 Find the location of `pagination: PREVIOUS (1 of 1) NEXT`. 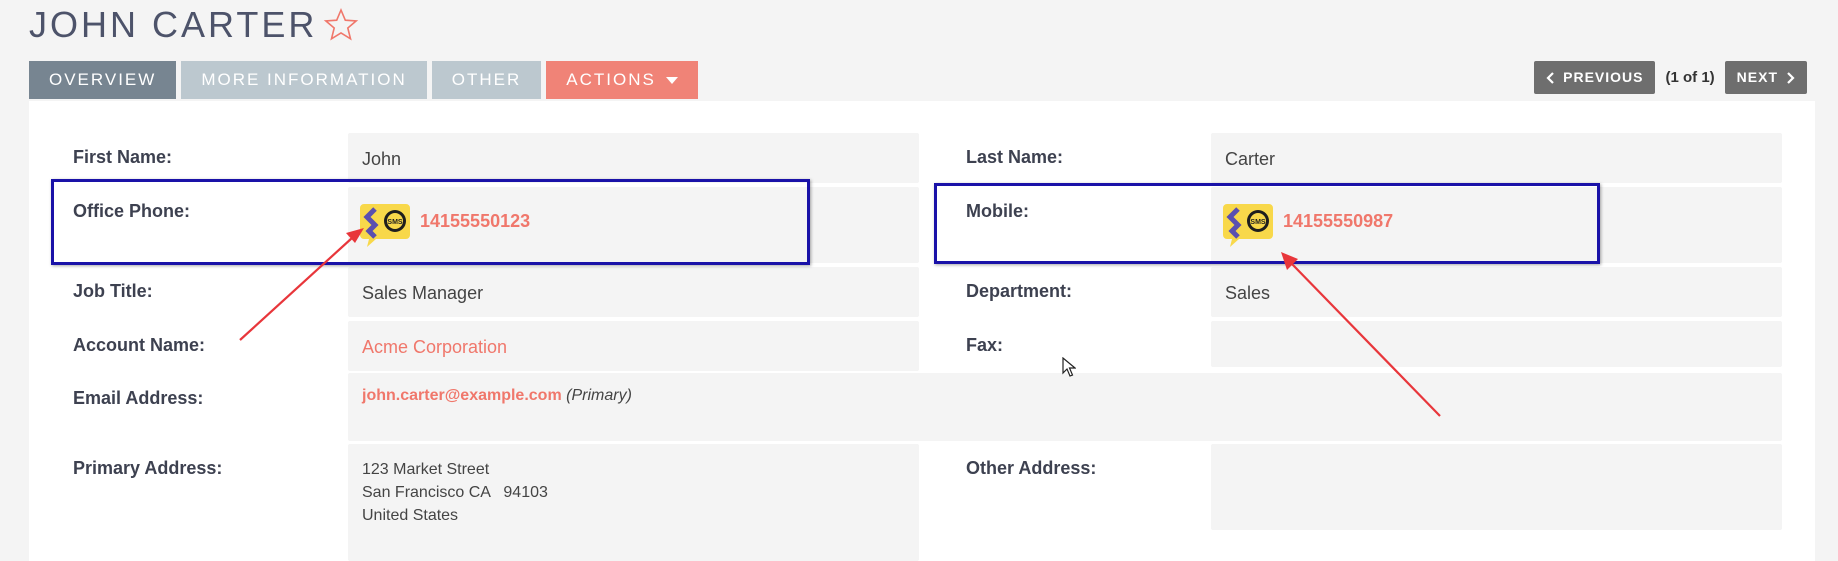

pagination: PREVIOUS (1 of 1) NEXT is located at coordinates (1670, 77).